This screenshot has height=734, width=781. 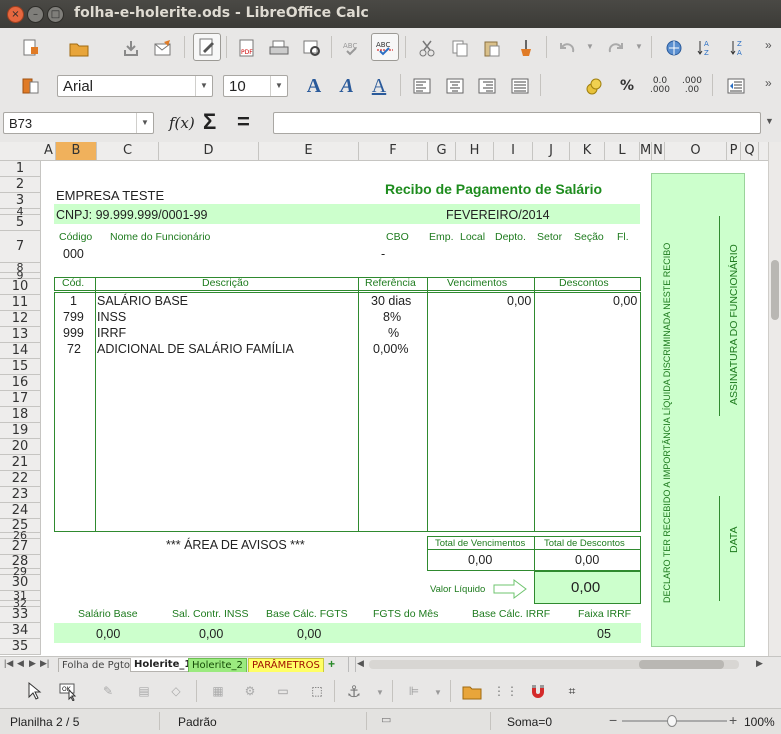 What do you see at coordinates (209, 151) in the screenshot?
I see `column-header-cell: D` at bounding box center [209, 151].